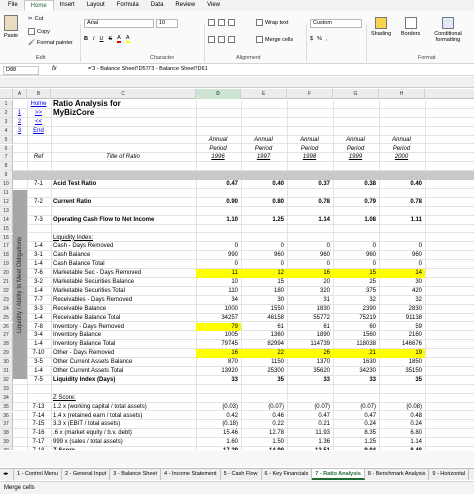  What do you see at coordinates (221, 22) in the screenshot?
I see `align-top-buttons` at bounding box center [221, 22].